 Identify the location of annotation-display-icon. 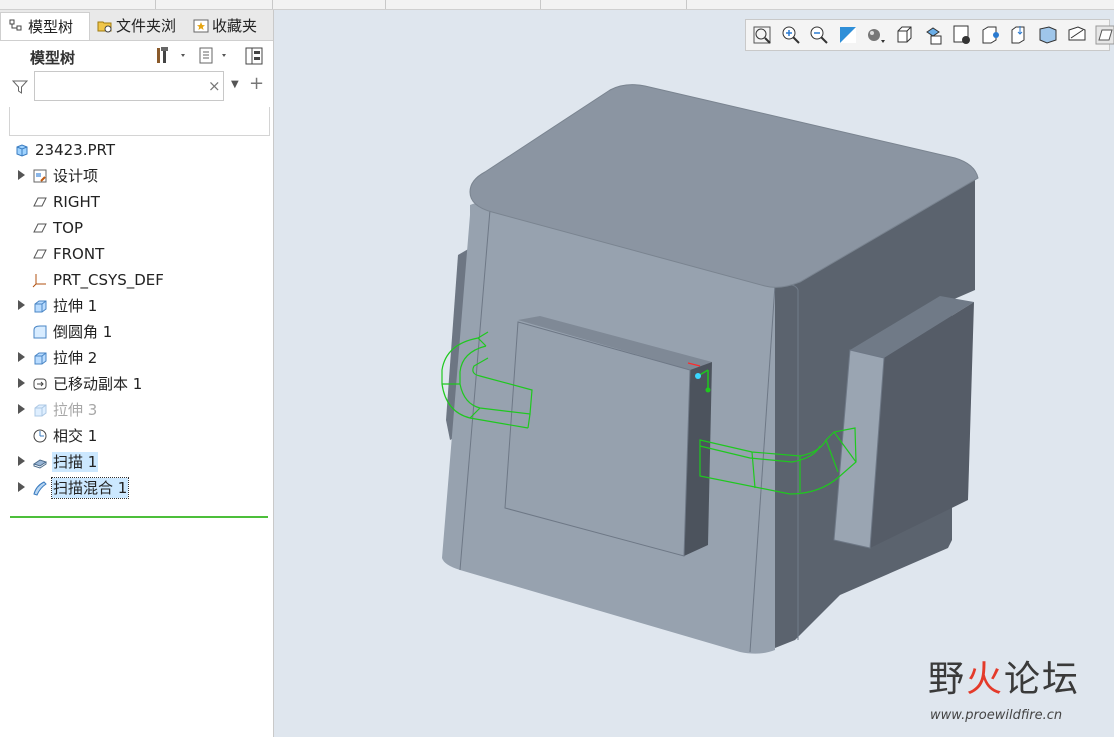
(1019, 35).